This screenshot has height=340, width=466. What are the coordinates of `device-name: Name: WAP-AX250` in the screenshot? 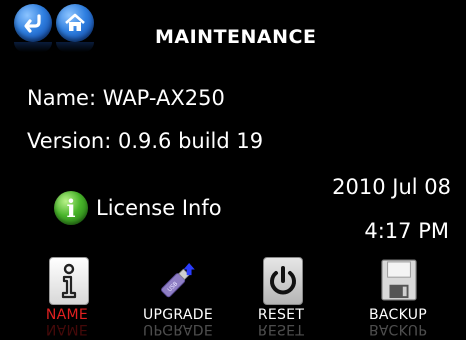 It's located at (126, 98).